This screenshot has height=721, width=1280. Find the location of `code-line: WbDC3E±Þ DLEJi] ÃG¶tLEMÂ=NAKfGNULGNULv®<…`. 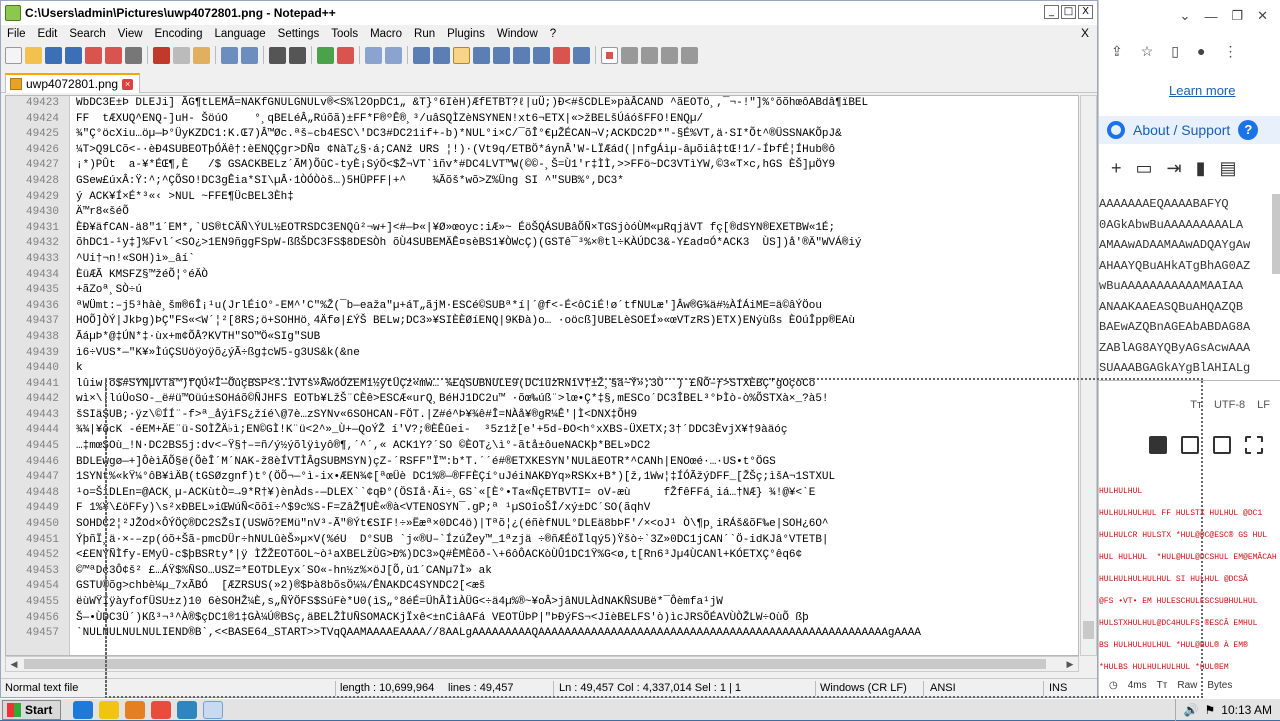

code-line: WbDC3E±Þ DLEJi] ÃG¶tLEMÂ=NAKfGNULGNULv®<… is located at coordinates (577, 104).